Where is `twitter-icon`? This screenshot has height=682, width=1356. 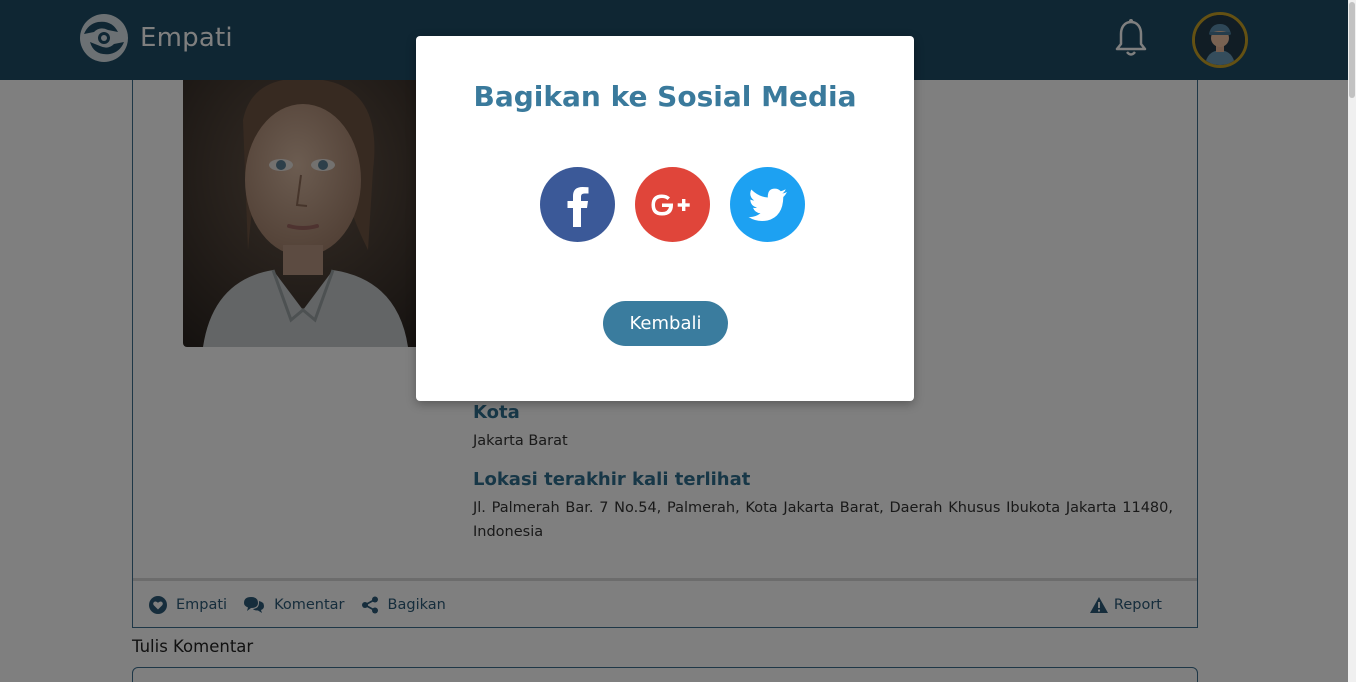
twitter-icon is located at coordinates (767, 204).